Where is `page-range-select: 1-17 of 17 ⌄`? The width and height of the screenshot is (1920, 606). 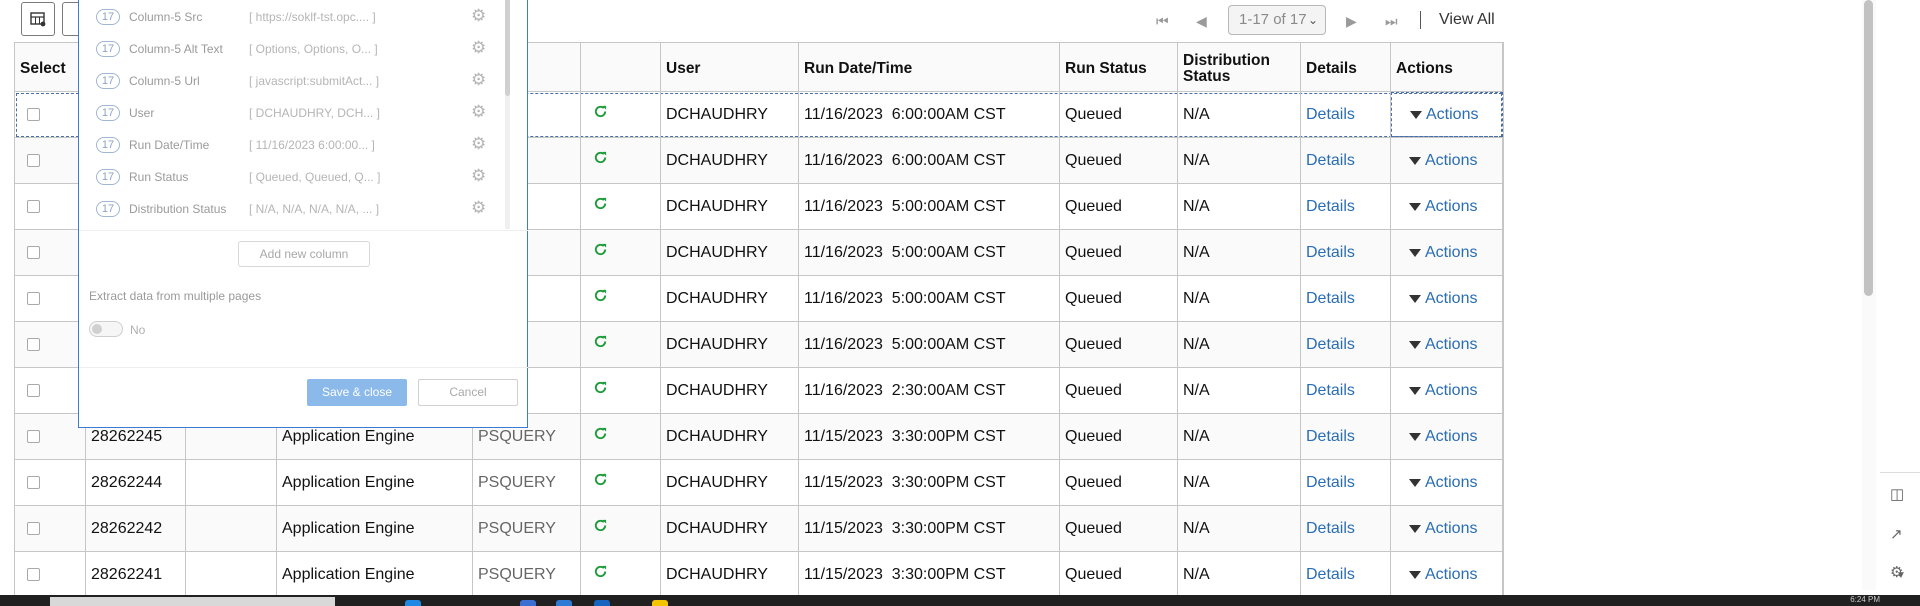
page-range-select: 1-17 of 17 ⌄ is located at coordinates (1277, 20).